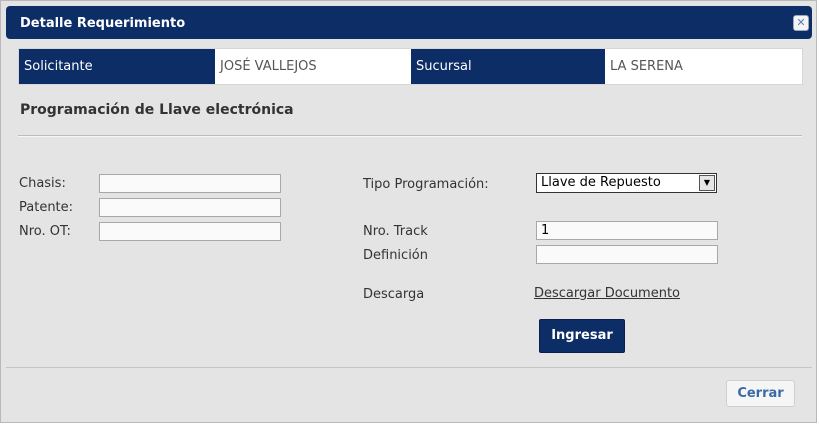 The width and height of the screenshot is (819, 425). Describe the element at coordinates (190, 231) in the screenshot. I see `ot-input` at that location.